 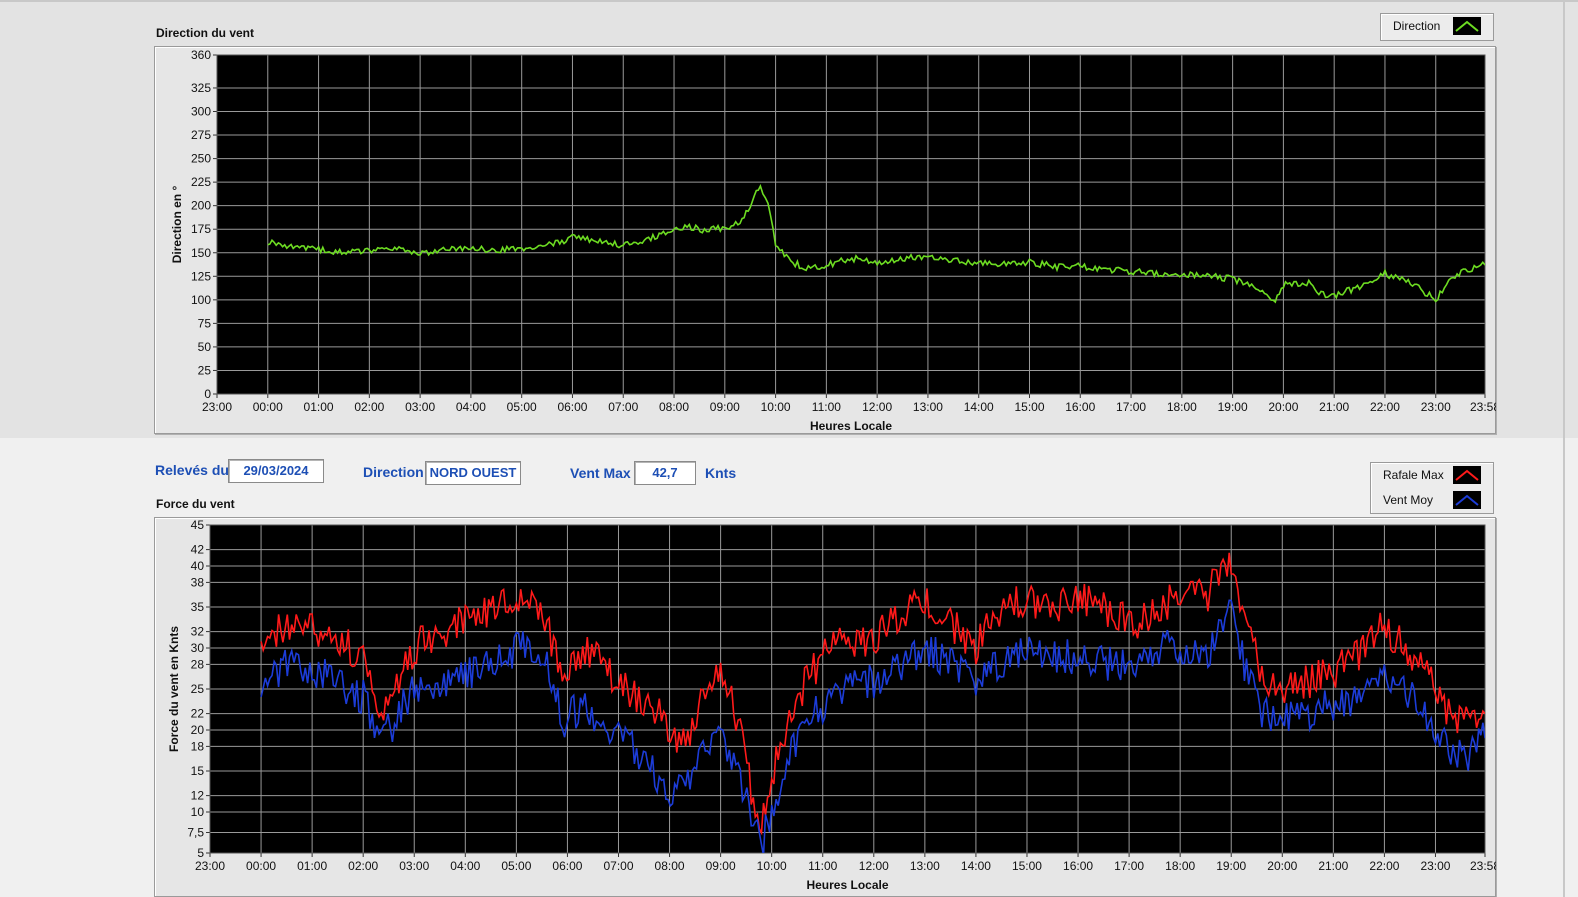 I want to click on y-tick-label: 42, so click(x=198, y=550).